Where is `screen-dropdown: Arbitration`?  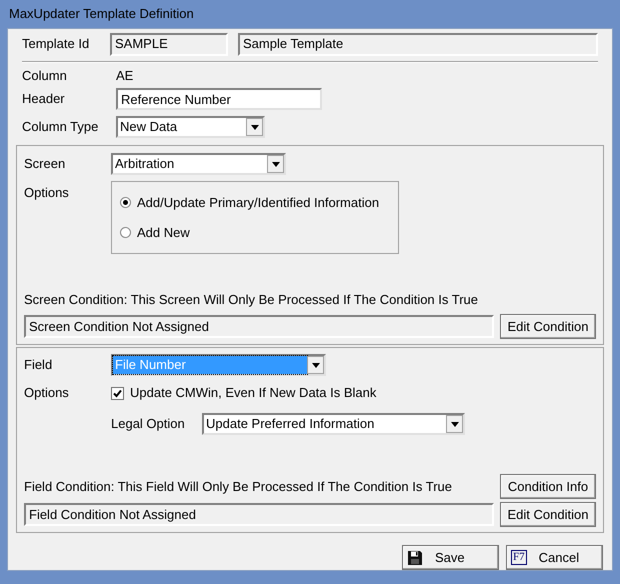
screen-dropdown: Arbitration is located at coordinates (198, 164).